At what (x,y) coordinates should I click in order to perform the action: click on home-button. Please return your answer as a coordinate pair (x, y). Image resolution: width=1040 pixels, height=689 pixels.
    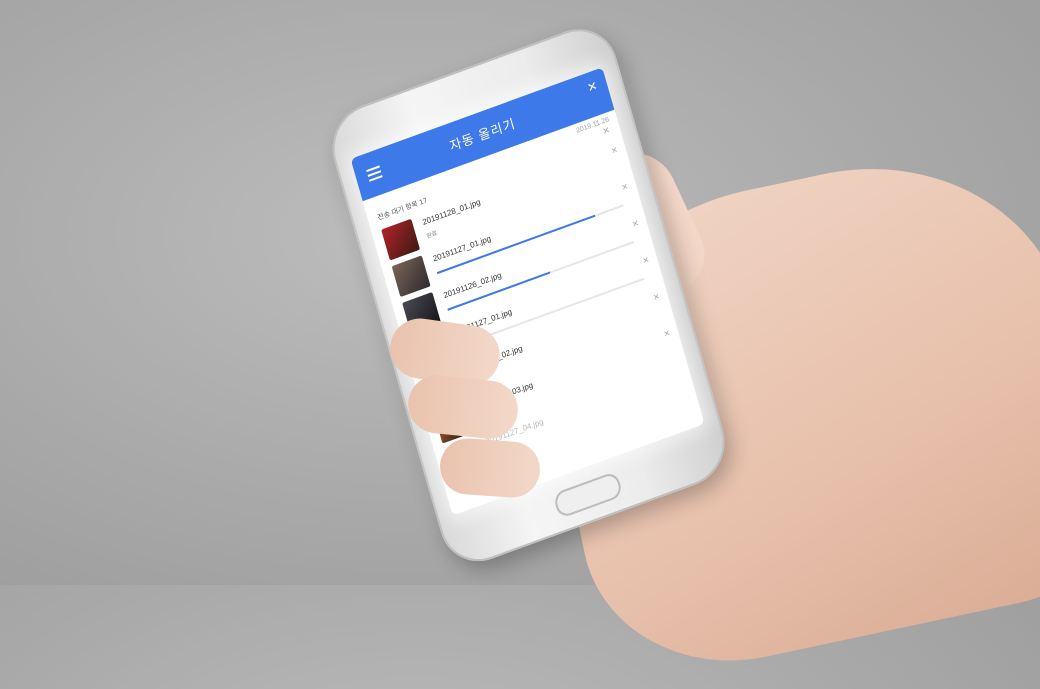
    Looking at the image, I should click on (588, 495).